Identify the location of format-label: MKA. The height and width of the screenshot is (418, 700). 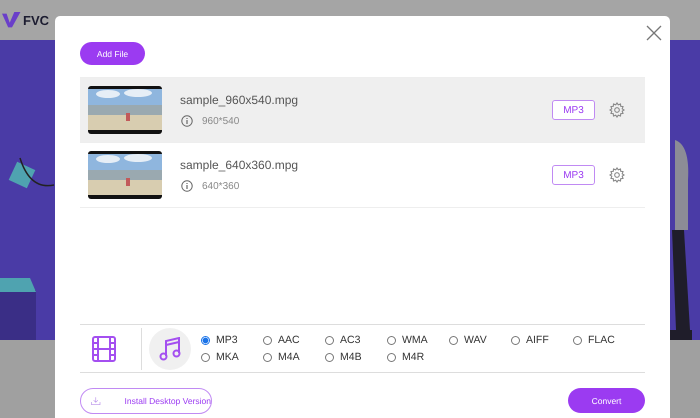
(227, 357).